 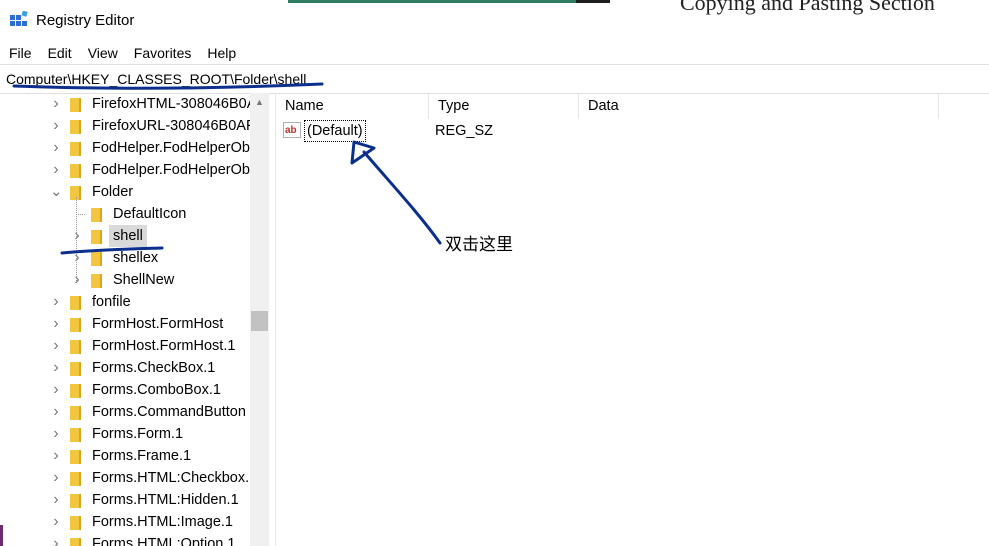 I want to click on tree-scrollbar: ▲, so click(x=259, y=319).